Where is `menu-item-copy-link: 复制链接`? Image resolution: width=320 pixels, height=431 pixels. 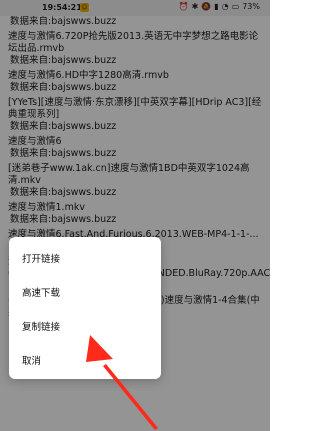
menu-item-copy-link: 复制链接 is located at coordinates (85, 326).